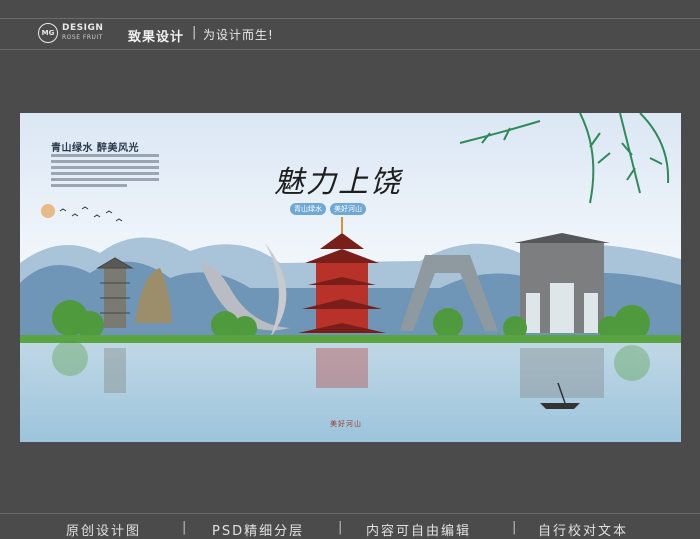 The image size is (700, 539). I want to click on top-bar: MG DESIGN ROSE FRUIT 致果设计 | 为设计而生!, so click(350, 34).